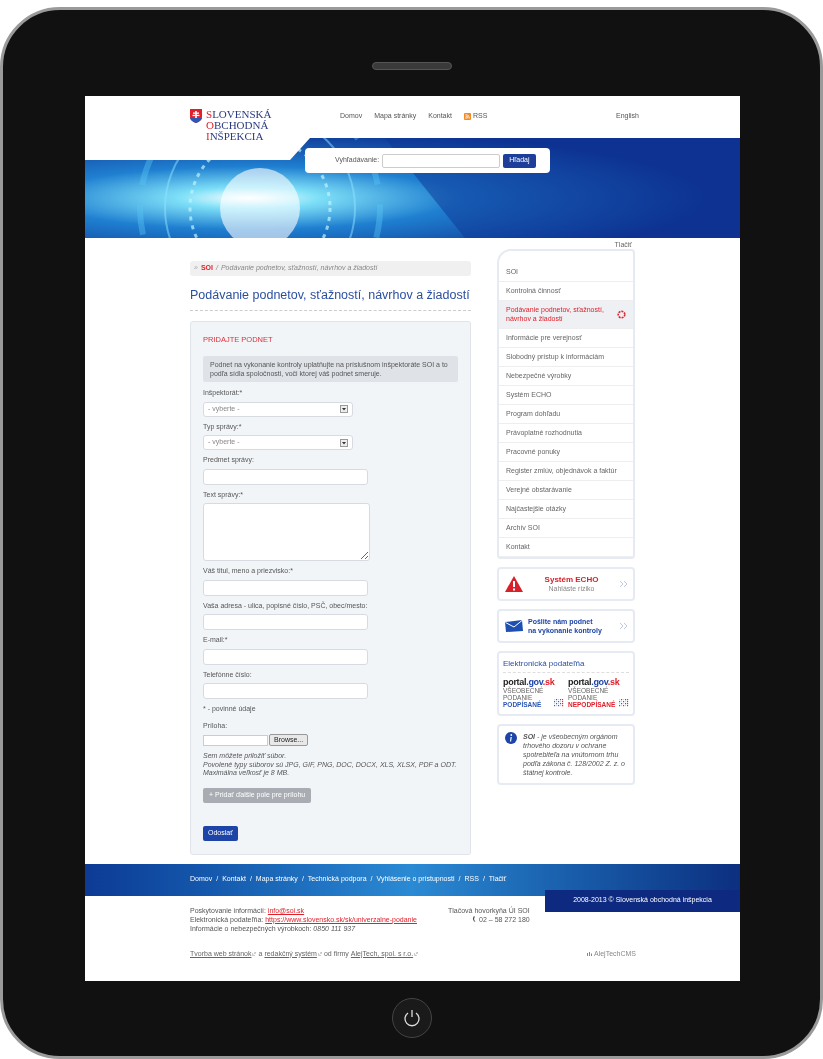 Image resolution: width=823 pixels, height=1059 pixels. I want to click on cms-logo-icon, so click(590, 953).